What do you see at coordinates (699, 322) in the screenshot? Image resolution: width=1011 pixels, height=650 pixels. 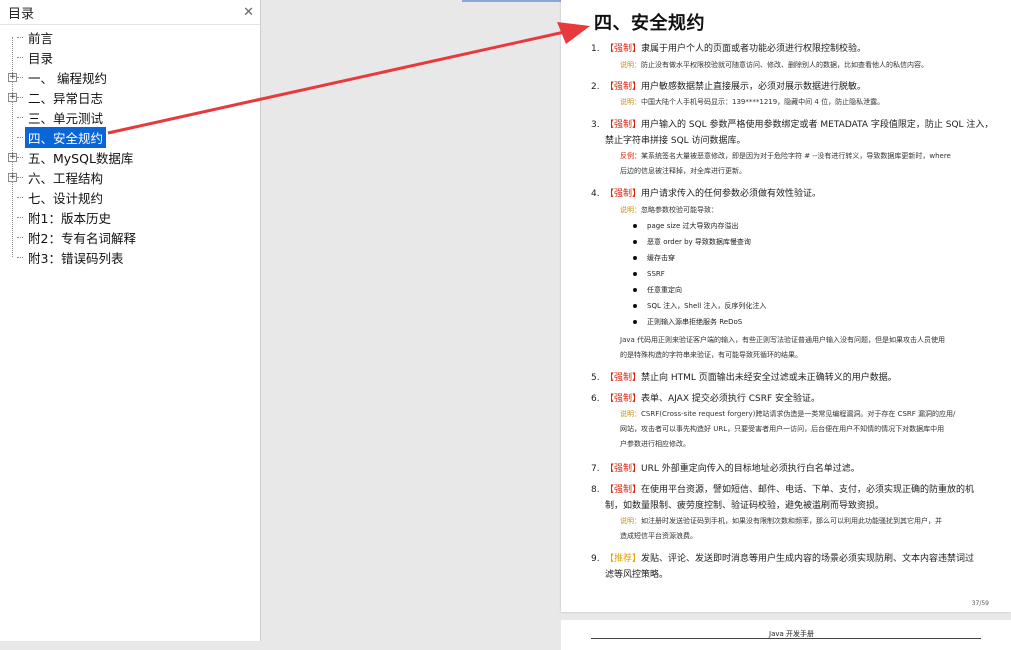 I see `list-item: 正则输入源串拒绝服务 ReDoS` at bounding box center [699, 322].